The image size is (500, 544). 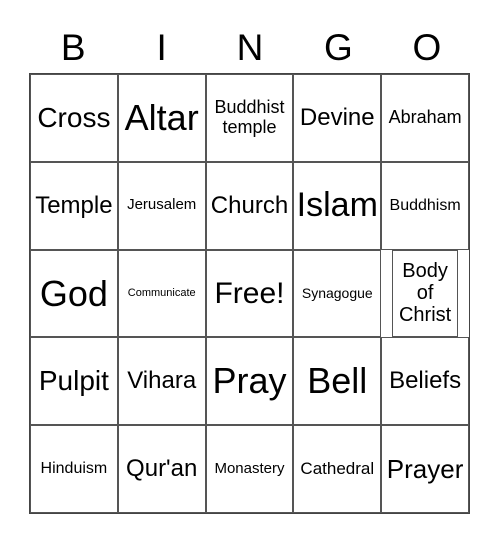 I want to click on bingo-cell: Cathedral, so click(x=337, y=469).